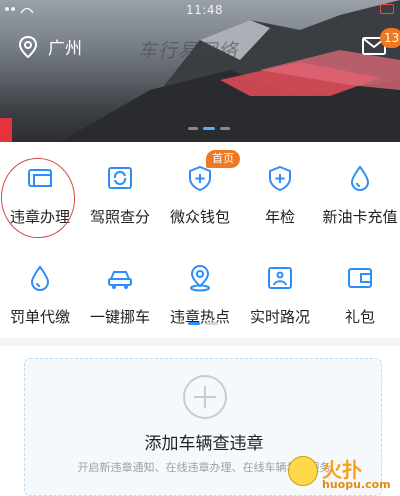  What do you see at coordinates (20, 10) in the screenshot?
I see `wifi-icon` at bounding box center [20, 10].